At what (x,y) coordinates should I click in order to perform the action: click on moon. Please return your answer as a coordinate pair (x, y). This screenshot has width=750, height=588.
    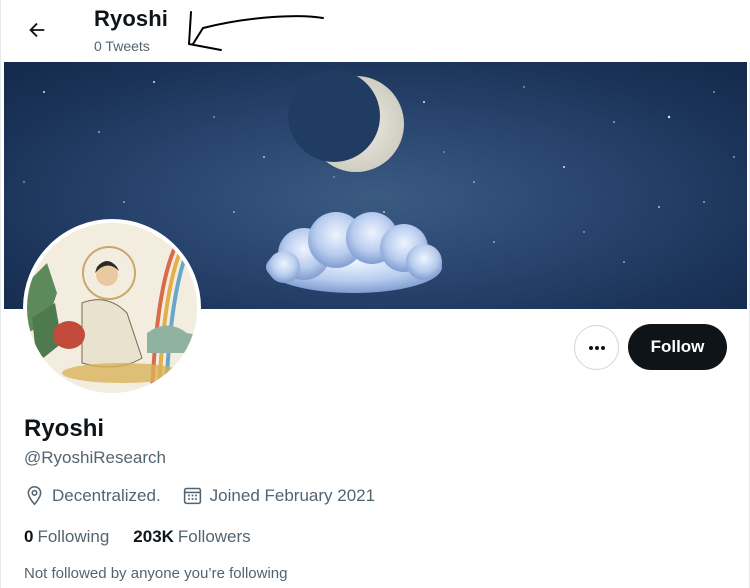
    Looking at the image, I should click on (346, 121).